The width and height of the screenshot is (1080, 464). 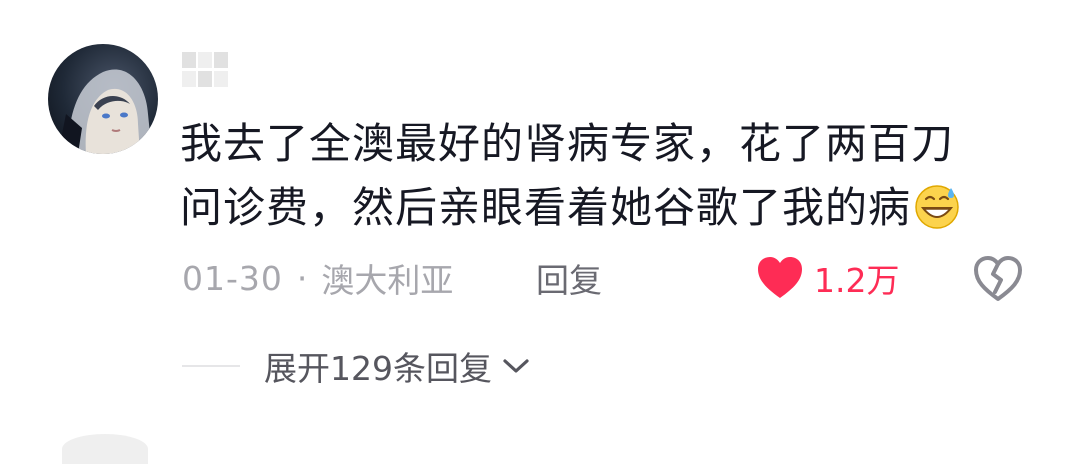 What do you see at coordinates (387, 280) in the screenshot?
I see `comment-location: 澳大利亚` at bounding box center [387, 280].